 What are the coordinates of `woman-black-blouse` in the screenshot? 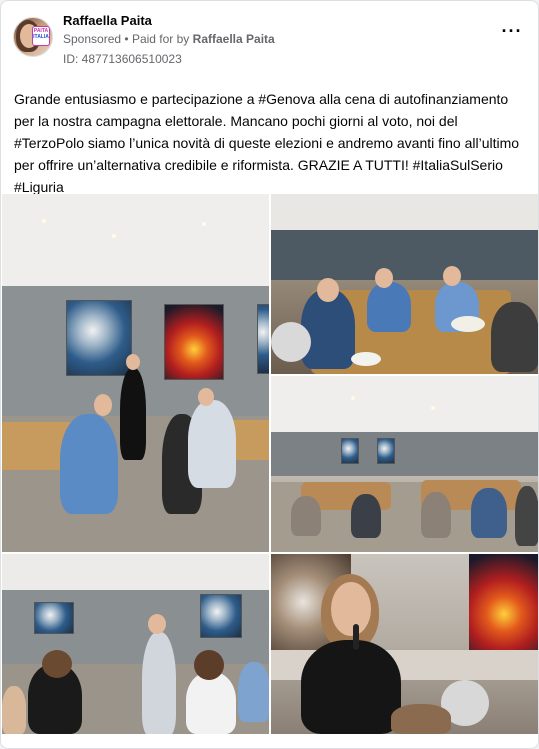 It's located at (351, 687).